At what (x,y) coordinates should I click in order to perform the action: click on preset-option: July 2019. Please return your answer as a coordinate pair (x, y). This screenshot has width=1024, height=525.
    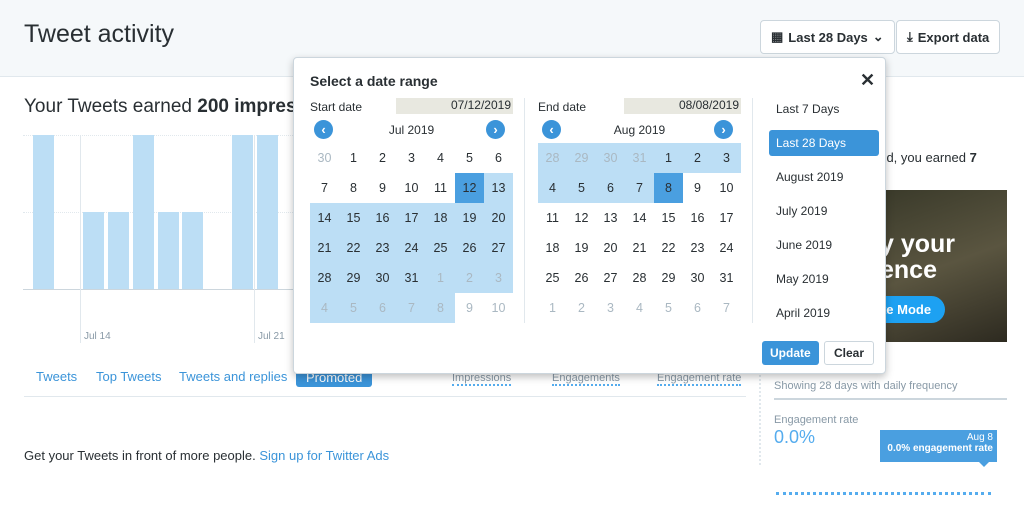
    Looking at the image, I should click on (824, 211).